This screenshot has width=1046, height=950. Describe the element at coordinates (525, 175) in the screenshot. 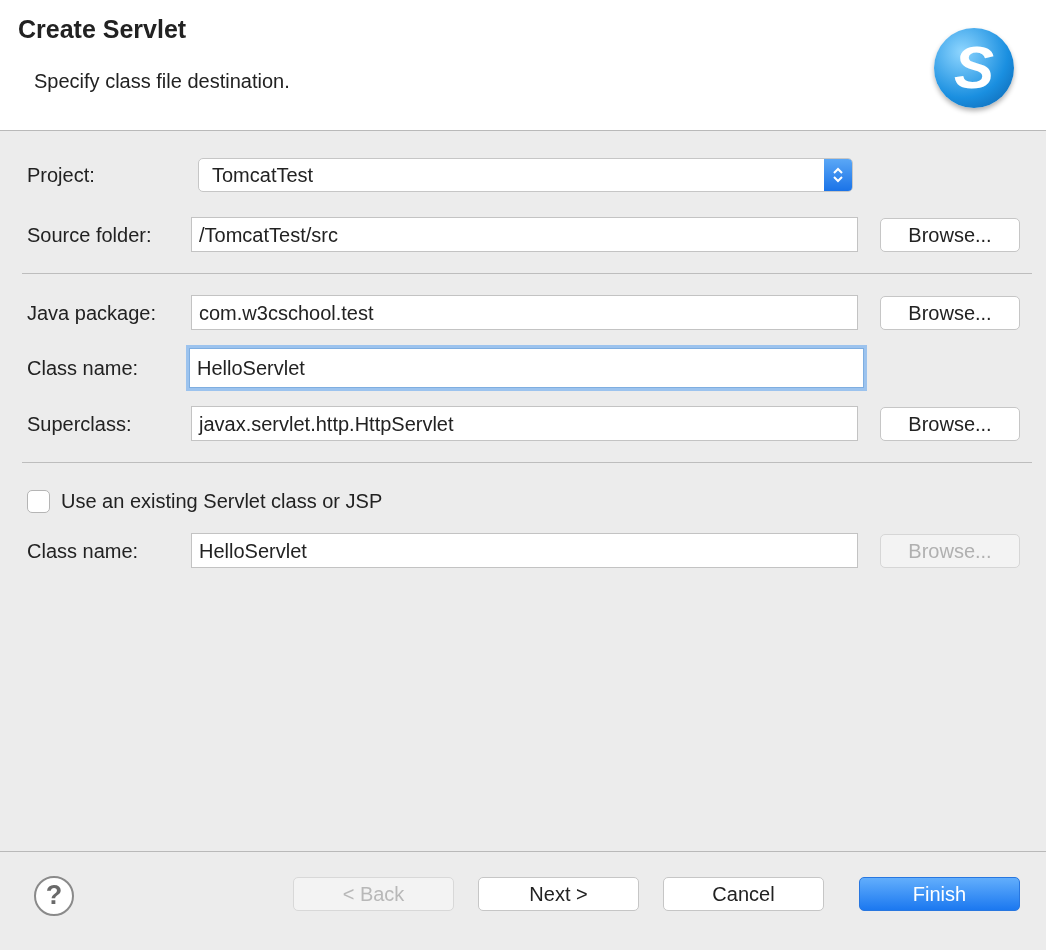

I see `project-dropdown: TomcatTest` at that location.